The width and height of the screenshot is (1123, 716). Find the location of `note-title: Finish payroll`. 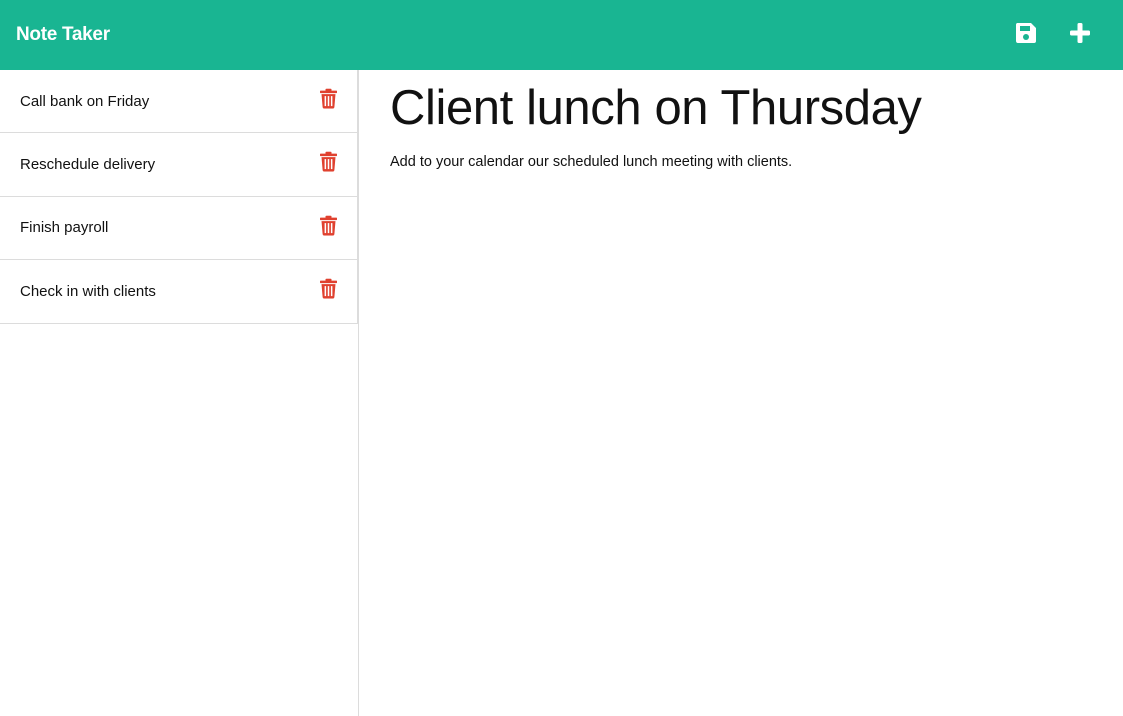

note-title: Finish payroll is located at coordinates (64, 228).